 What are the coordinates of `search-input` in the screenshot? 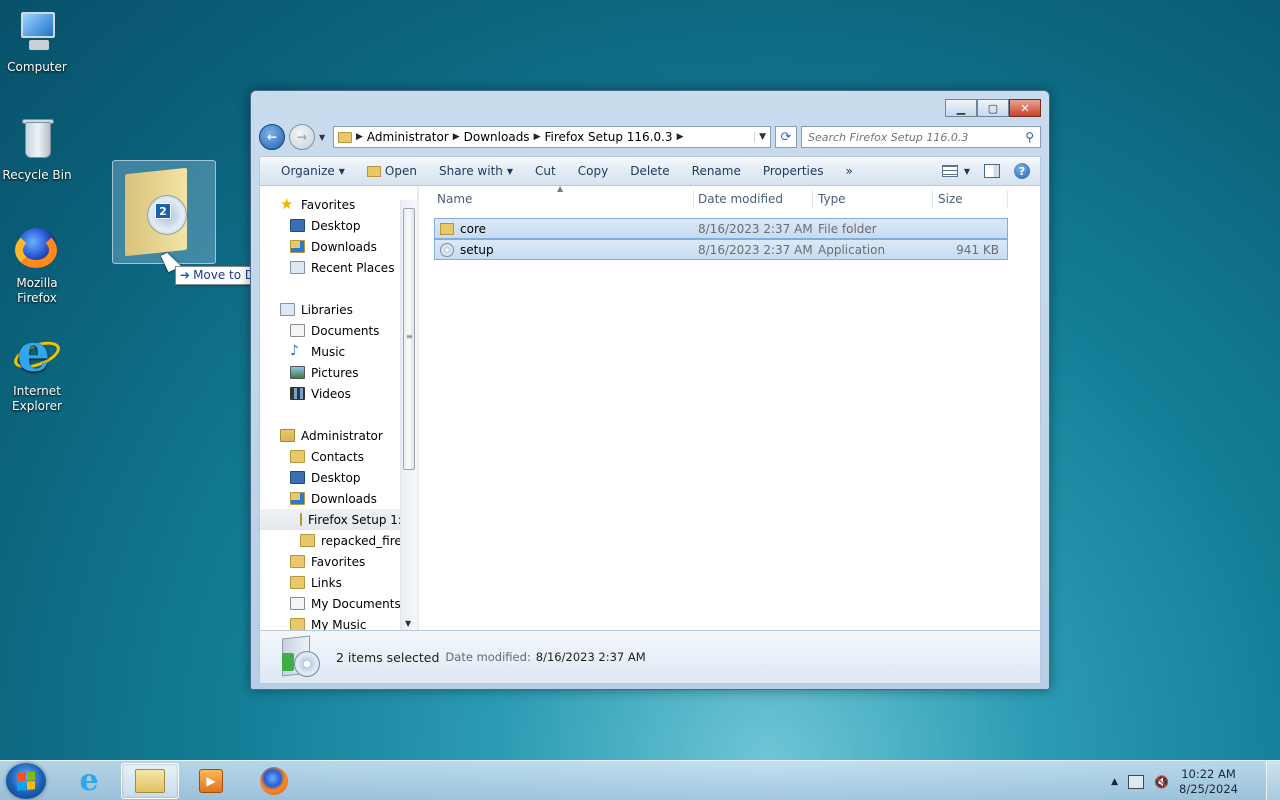 It's located at (908, 137).